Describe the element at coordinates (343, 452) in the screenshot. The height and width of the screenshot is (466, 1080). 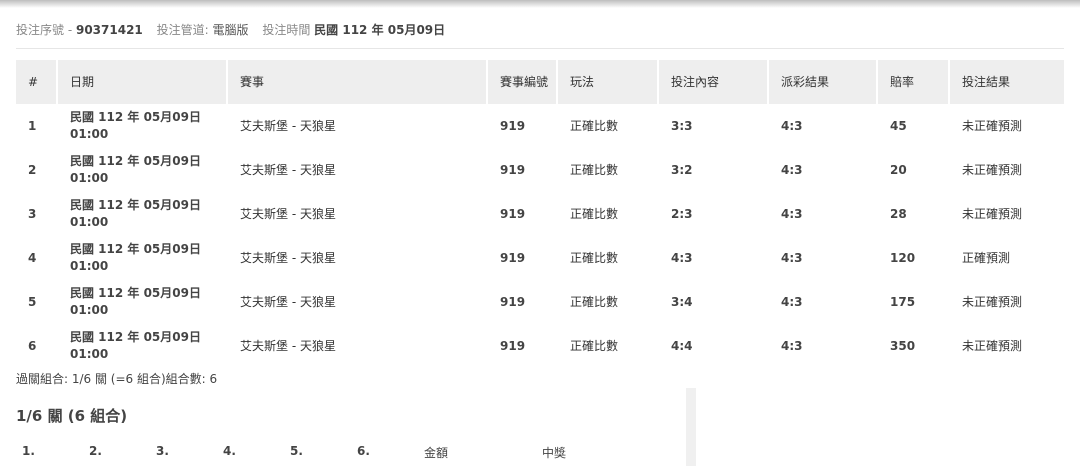
I see `combo-header-row: 1. 2. 3. 4. 5. 6. 金額 中獎` at that location.